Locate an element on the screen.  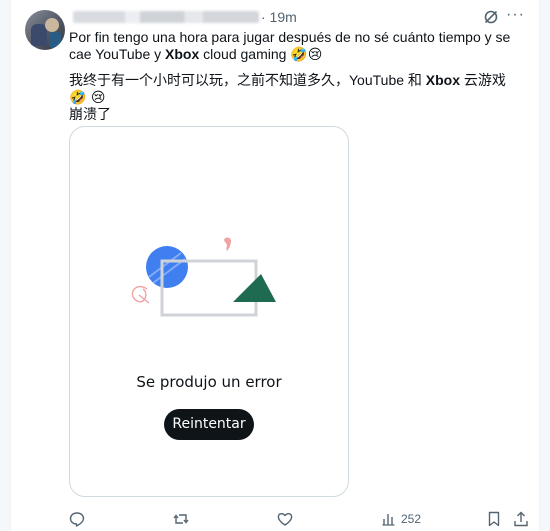
views-icon is located at coordinates (388, 520).